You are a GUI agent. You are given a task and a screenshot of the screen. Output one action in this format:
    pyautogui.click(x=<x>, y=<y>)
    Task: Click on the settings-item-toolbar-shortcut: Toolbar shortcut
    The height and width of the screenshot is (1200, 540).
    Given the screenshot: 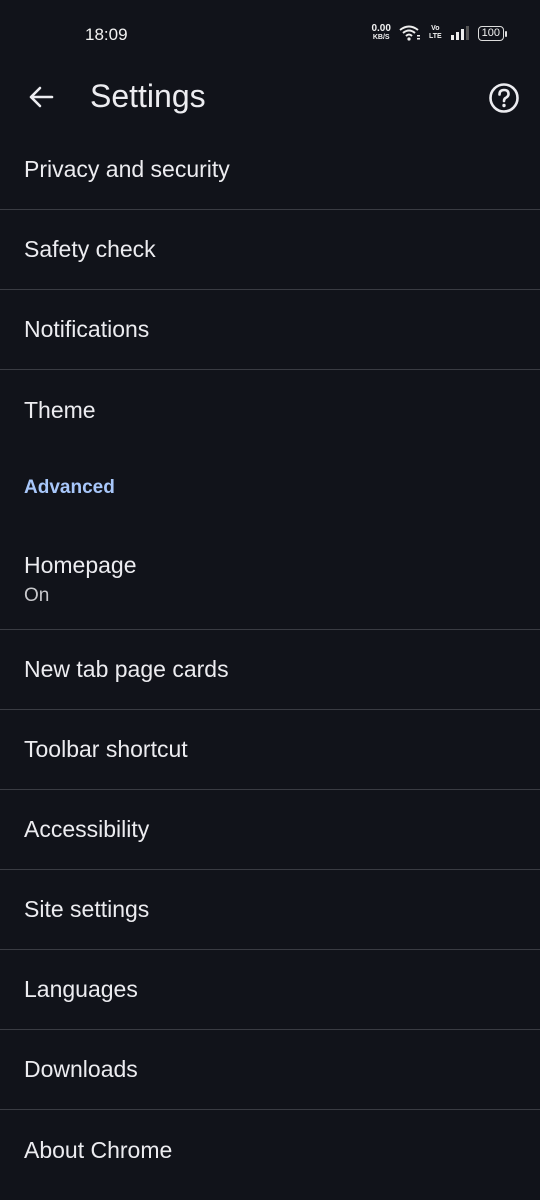 What is the action you would take?
    pyautogui.click(x=270, y=750)
    